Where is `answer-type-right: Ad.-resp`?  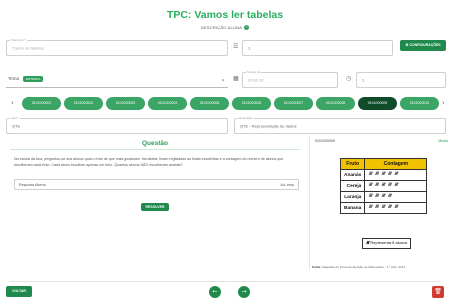
answer-type-right: Ad.-resp is located at coordinates (287, 185).